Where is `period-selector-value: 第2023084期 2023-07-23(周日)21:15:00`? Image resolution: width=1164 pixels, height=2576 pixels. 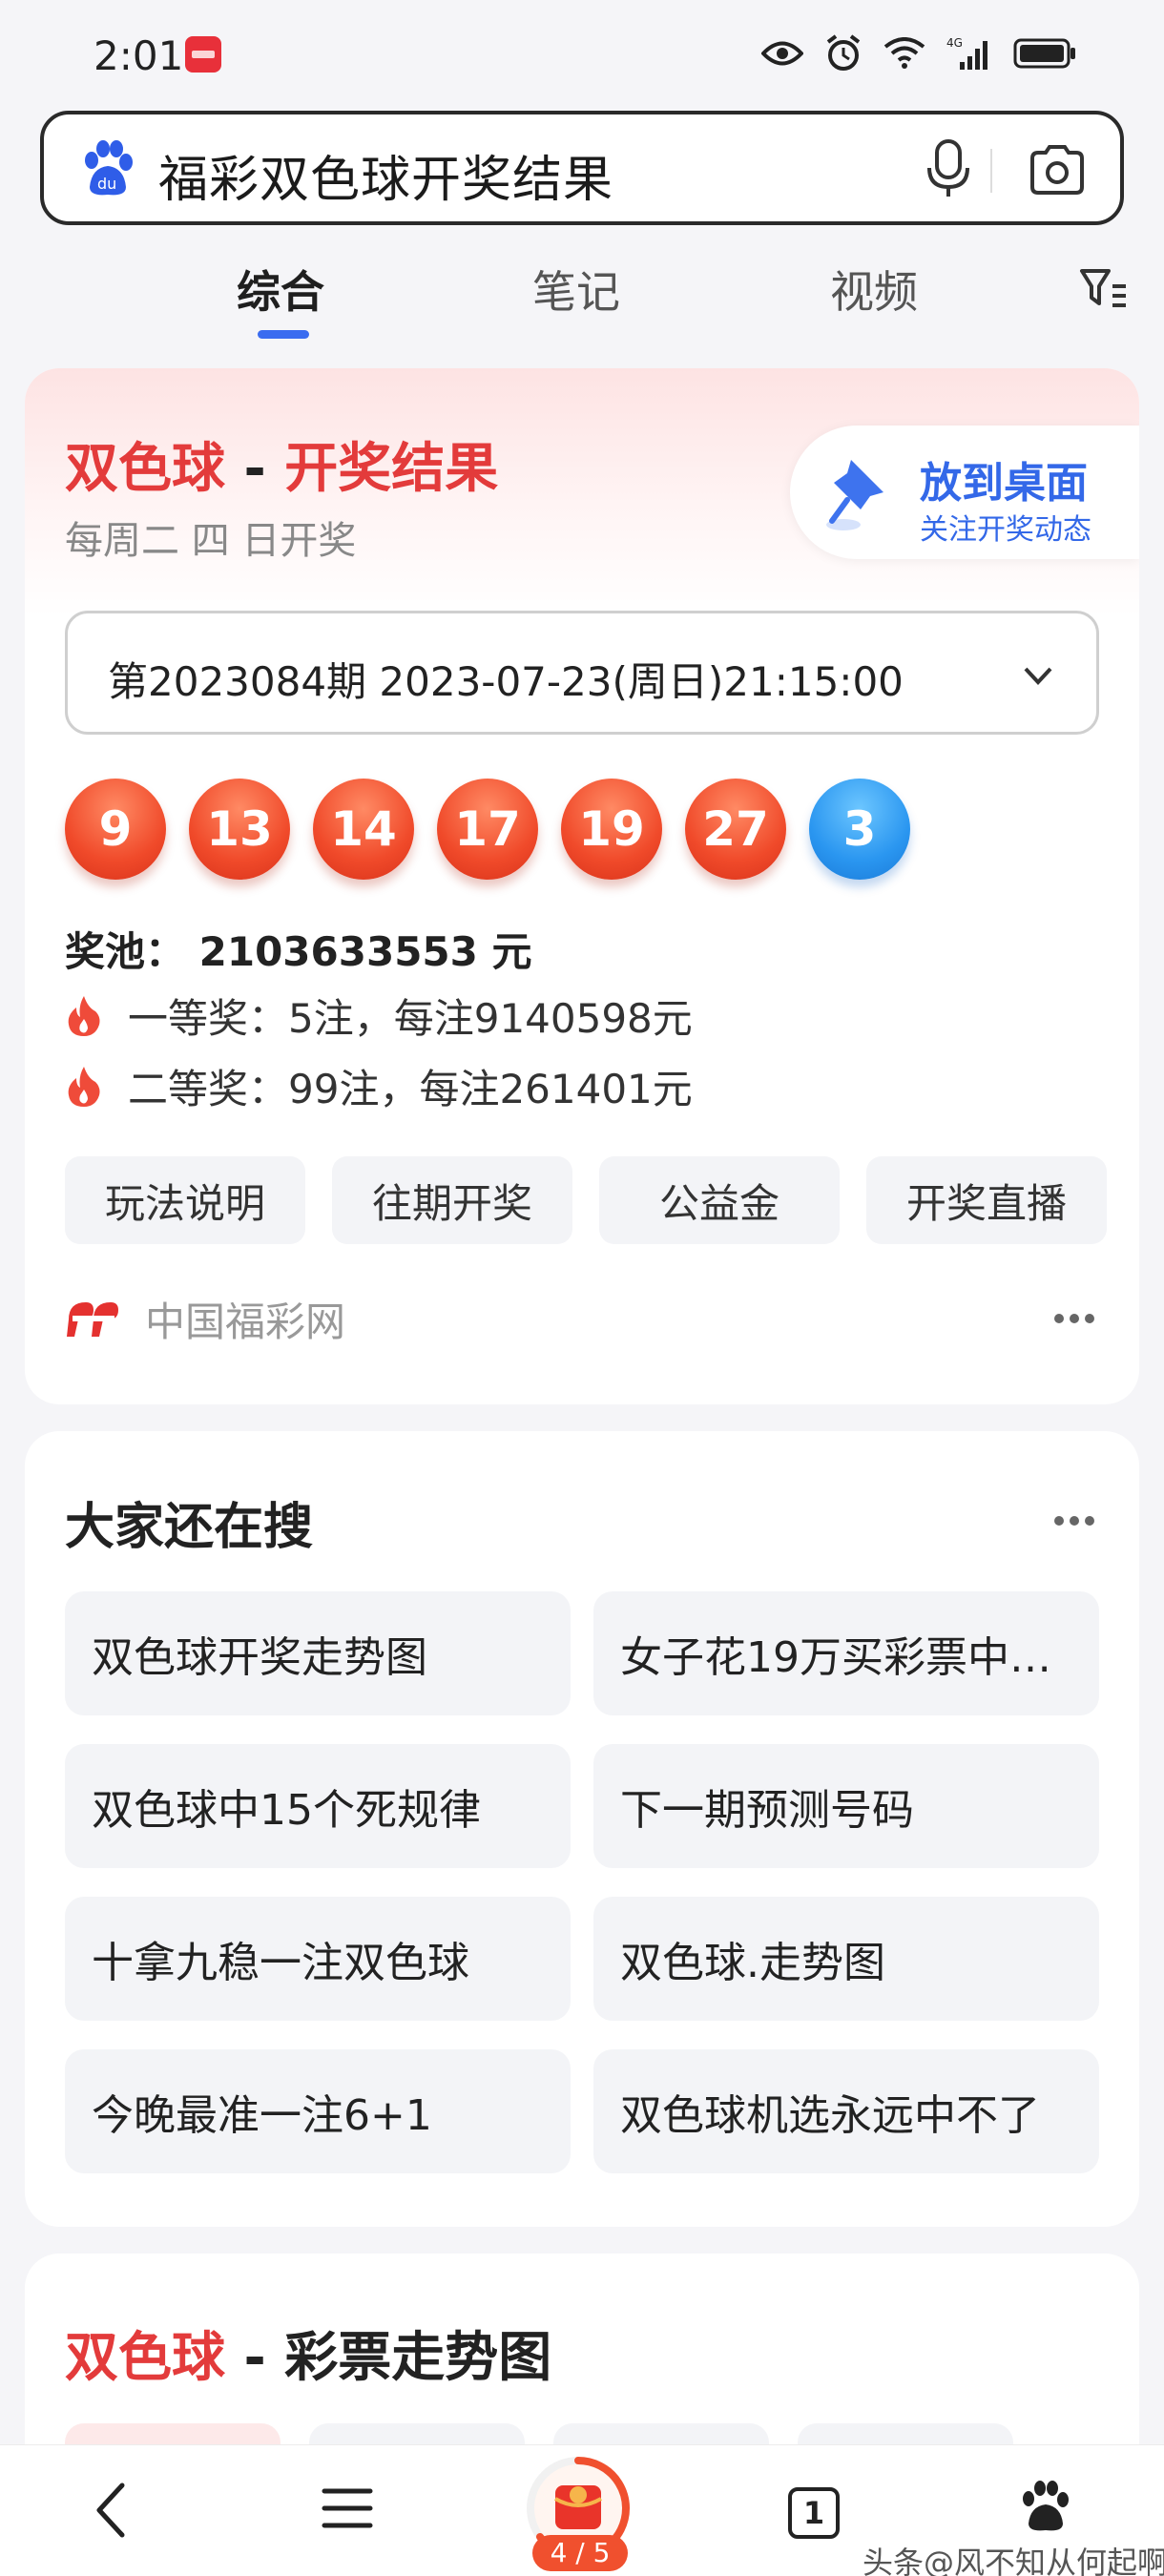 period-selector-value: 第2023084期 2023-07-23(周日)21:15:00 is located at coordinates (506, 681).